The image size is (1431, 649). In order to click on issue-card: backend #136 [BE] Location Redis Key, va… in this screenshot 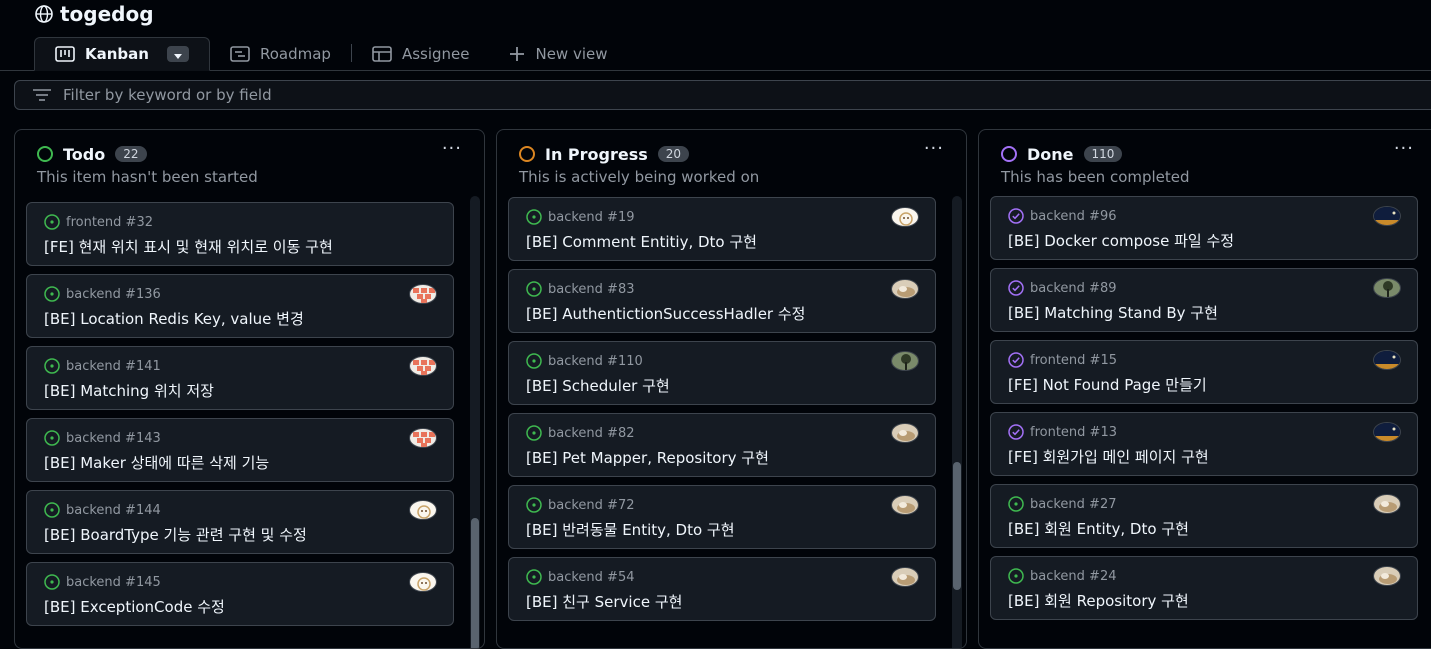, I will do `click(240, 306)`.